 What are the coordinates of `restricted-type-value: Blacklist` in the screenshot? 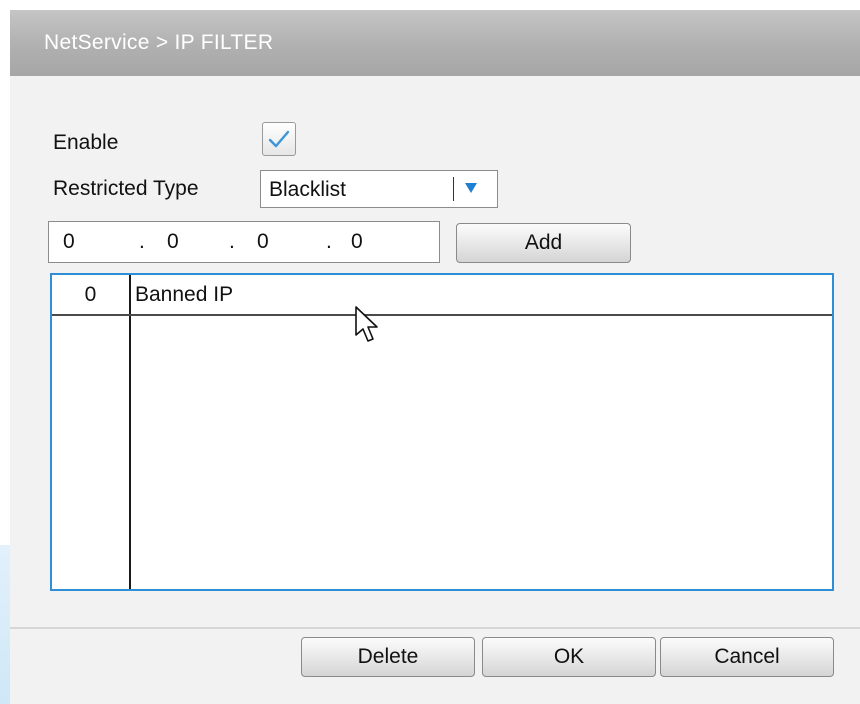 It's located at (308, 189).